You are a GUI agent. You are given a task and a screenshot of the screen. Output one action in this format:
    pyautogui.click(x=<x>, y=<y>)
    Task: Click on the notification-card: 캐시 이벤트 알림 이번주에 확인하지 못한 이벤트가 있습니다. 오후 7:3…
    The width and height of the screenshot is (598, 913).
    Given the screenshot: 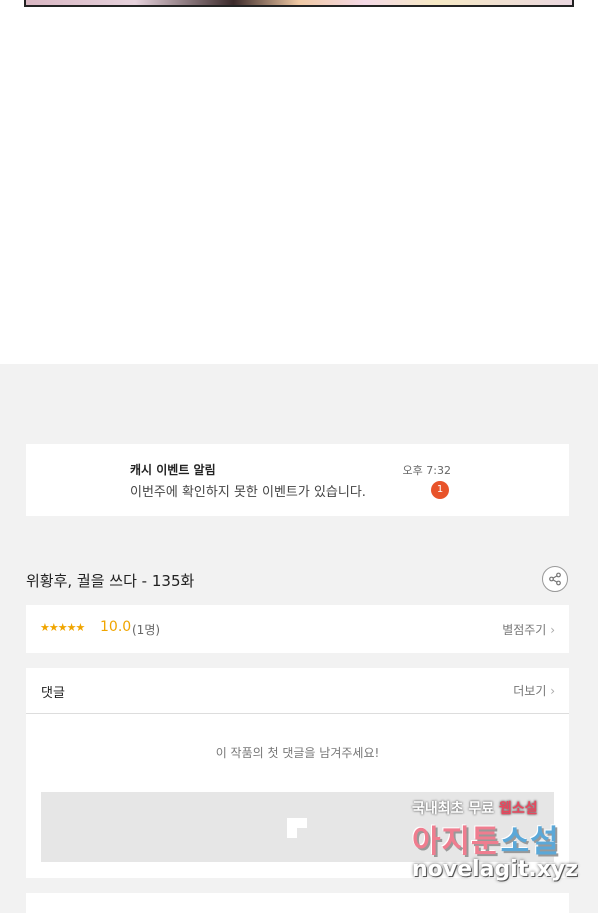 What is the action you would take?
    pyautogui.click(x=297, y=480)
    